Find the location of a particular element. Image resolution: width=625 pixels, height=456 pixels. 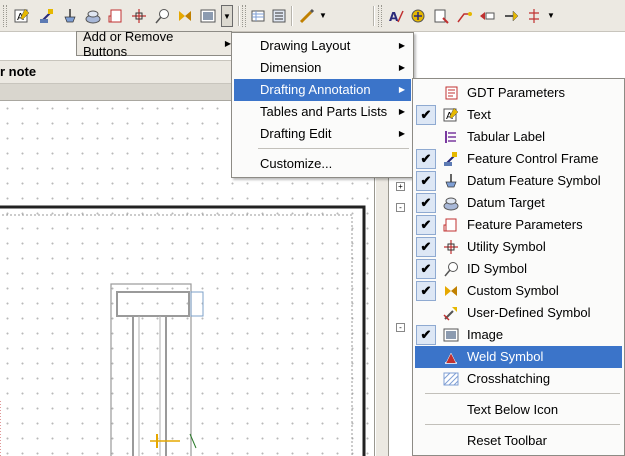

menu-item-text-below-icon: Text Below Icon is located at coordinates (518, 410).